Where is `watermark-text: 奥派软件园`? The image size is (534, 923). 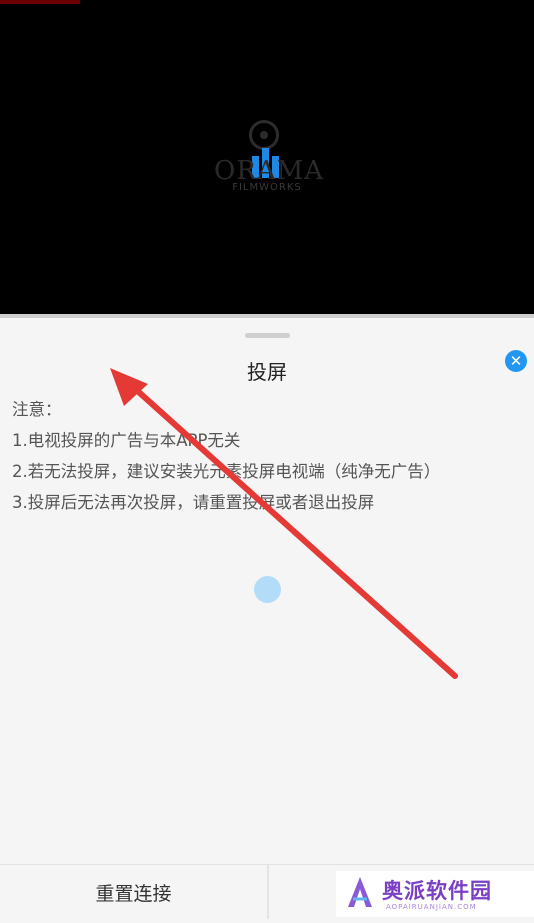
watermark-text: 奥派软件园 is located at coordinates (437, 891).